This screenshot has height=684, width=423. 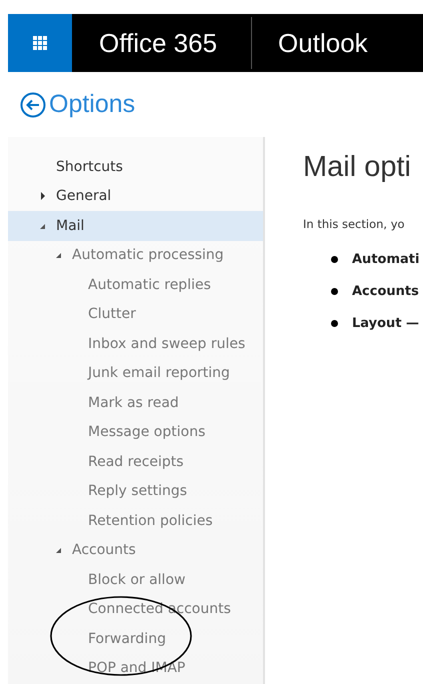 What do you see at coordinates (135, 285) in the screenshot?
I see `nav-item: Automatic replies` at bounding box center [135, 285].